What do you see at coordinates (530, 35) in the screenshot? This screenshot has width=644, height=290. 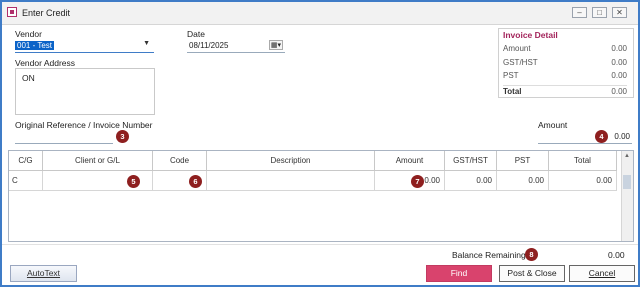 I see `invoice-detail-title: Invoice Detail` at bounding box center [530, 35].